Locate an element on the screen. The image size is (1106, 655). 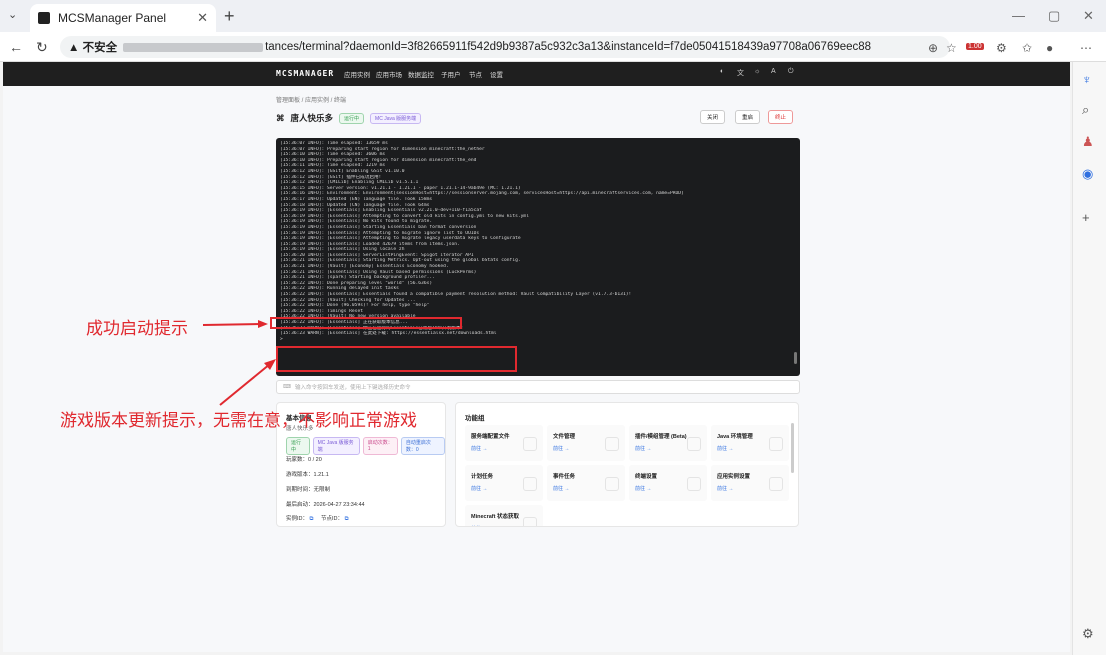
tab-list-chevron-icon: ⌄ is located at coordinates (12, 14).